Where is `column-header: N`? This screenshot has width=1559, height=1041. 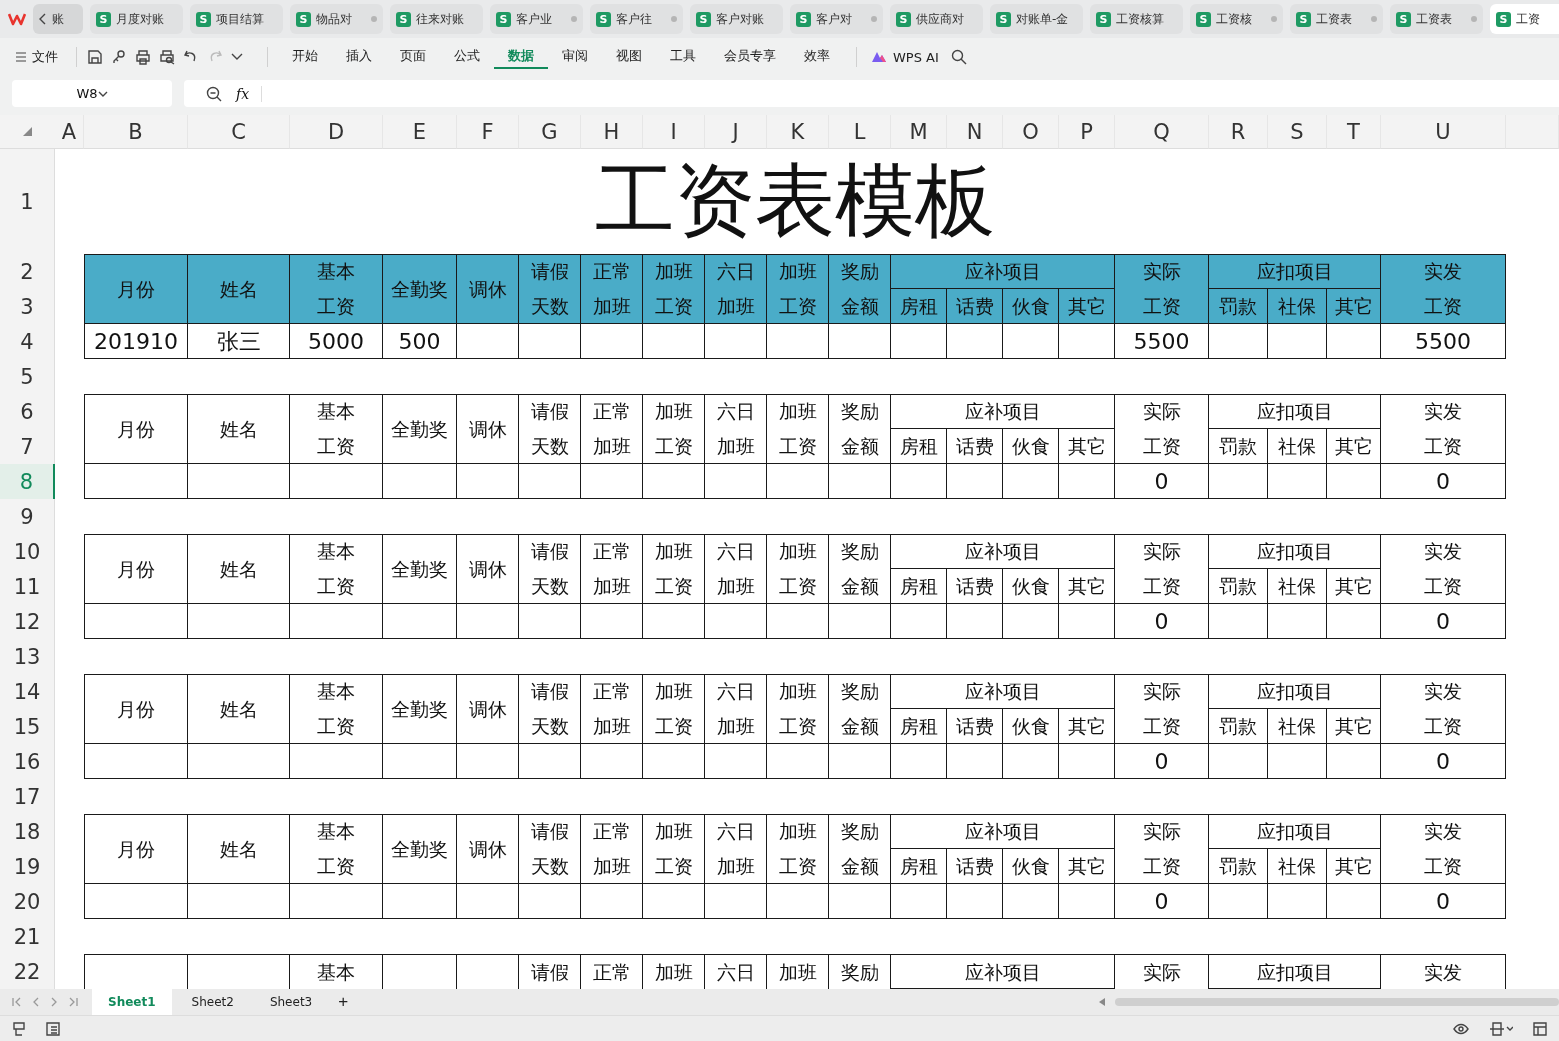
column-header: N is located at coordinates (975, 132).